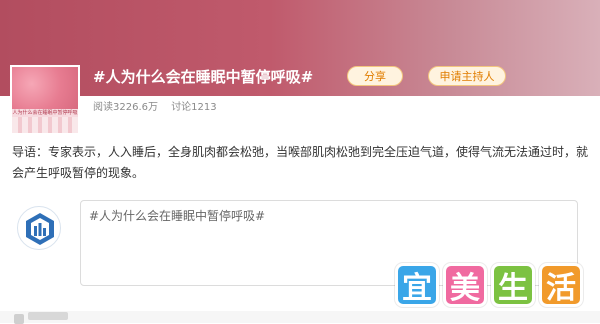 The image size is (600, 324). I want to click on thumbnail-caption: 人为什么会在睡眠中暂停呼吸, so click(45, 113).